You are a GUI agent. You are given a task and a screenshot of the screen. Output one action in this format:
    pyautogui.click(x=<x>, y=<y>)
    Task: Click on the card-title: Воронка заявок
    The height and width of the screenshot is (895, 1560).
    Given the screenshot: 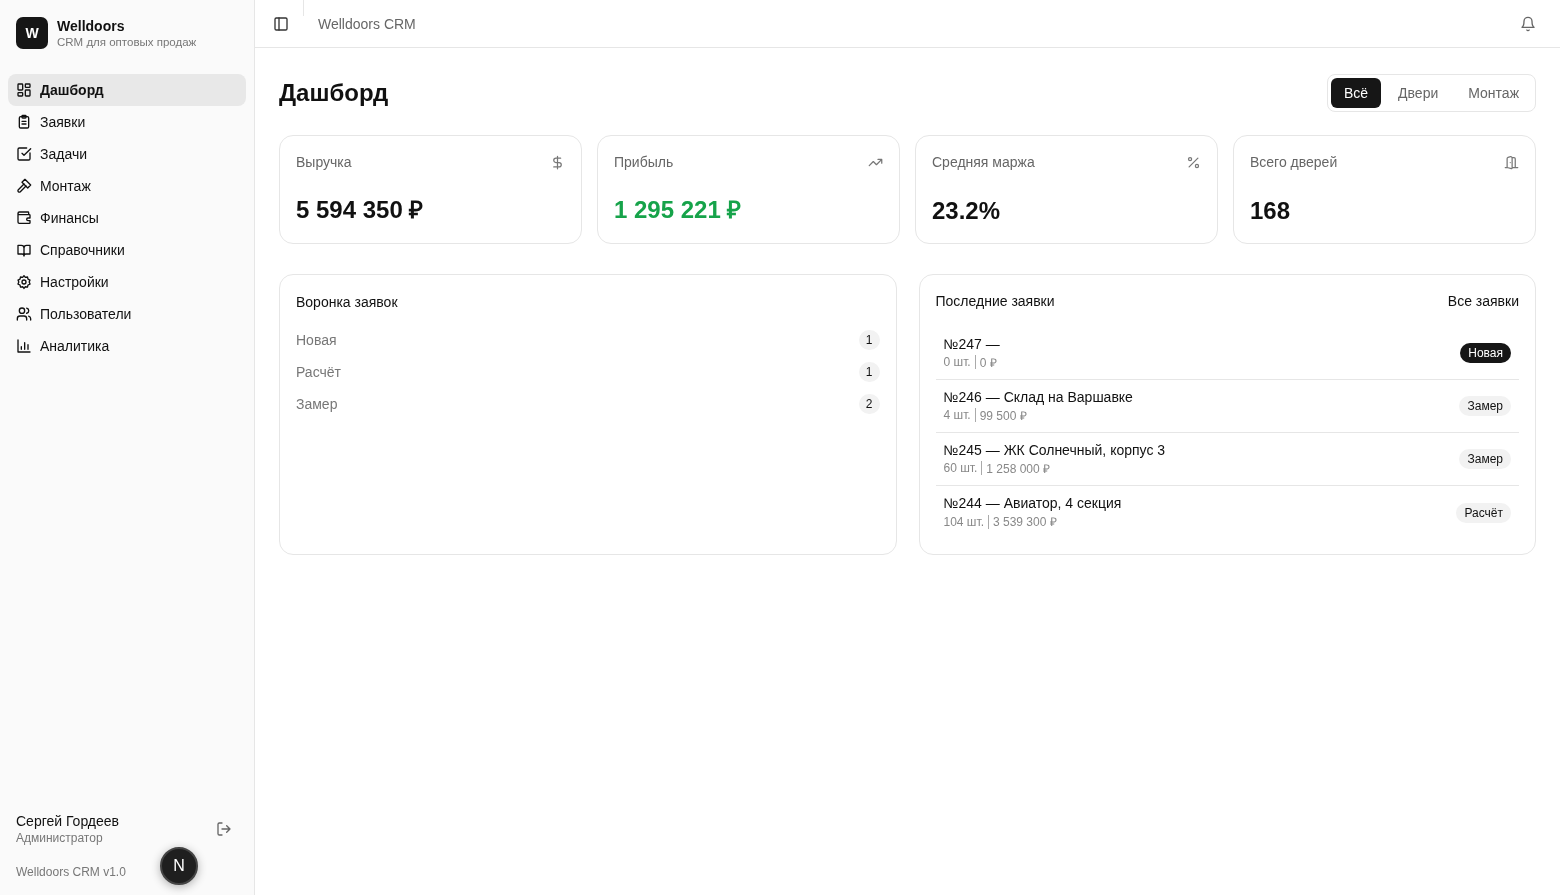 What is the action you would take?
    pyautogui.click(x=347, y=302)
    